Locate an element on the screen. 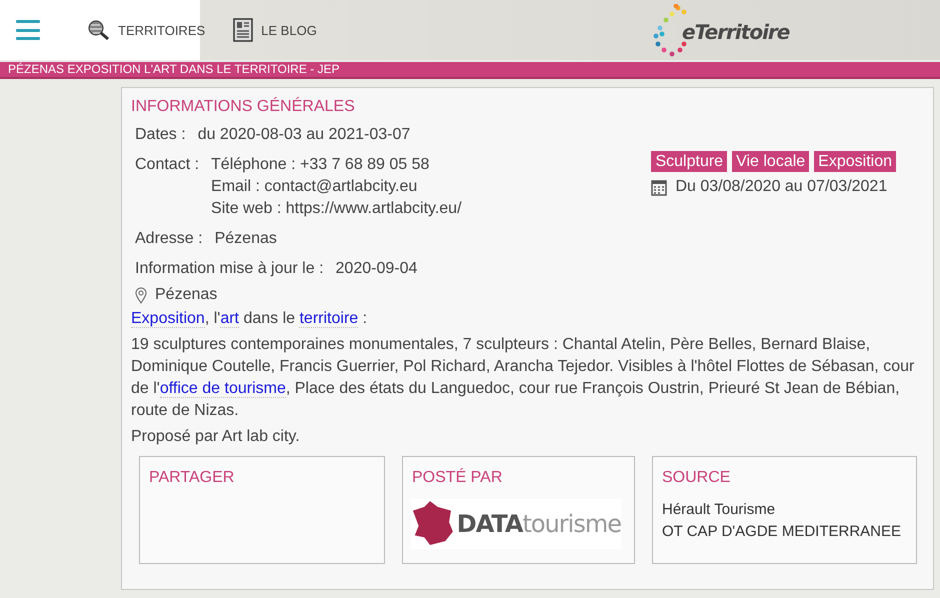 This screenshot has height=598, width=940. section-heading: INFORMATIONS GÉNÉRALES is located at coordinates (243, 107).